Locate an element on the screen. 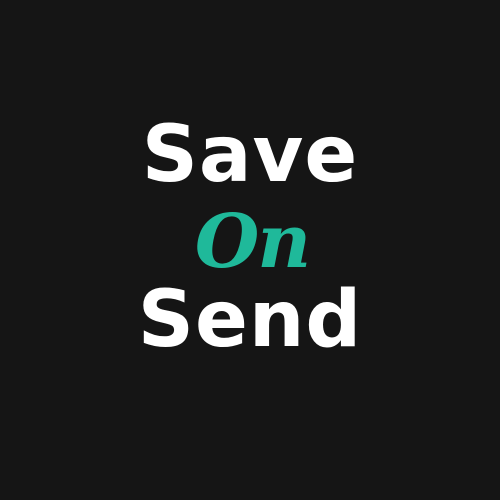 The width and height of the screenshot is (500, 500). logo-word-save: Save is located at coordinates (250, 155).